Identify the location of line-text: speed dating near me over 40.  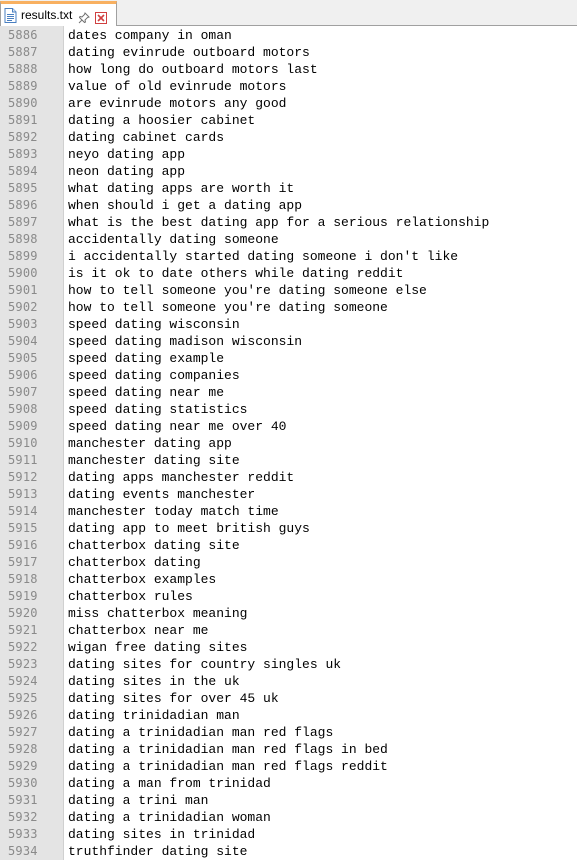
(177, 426).